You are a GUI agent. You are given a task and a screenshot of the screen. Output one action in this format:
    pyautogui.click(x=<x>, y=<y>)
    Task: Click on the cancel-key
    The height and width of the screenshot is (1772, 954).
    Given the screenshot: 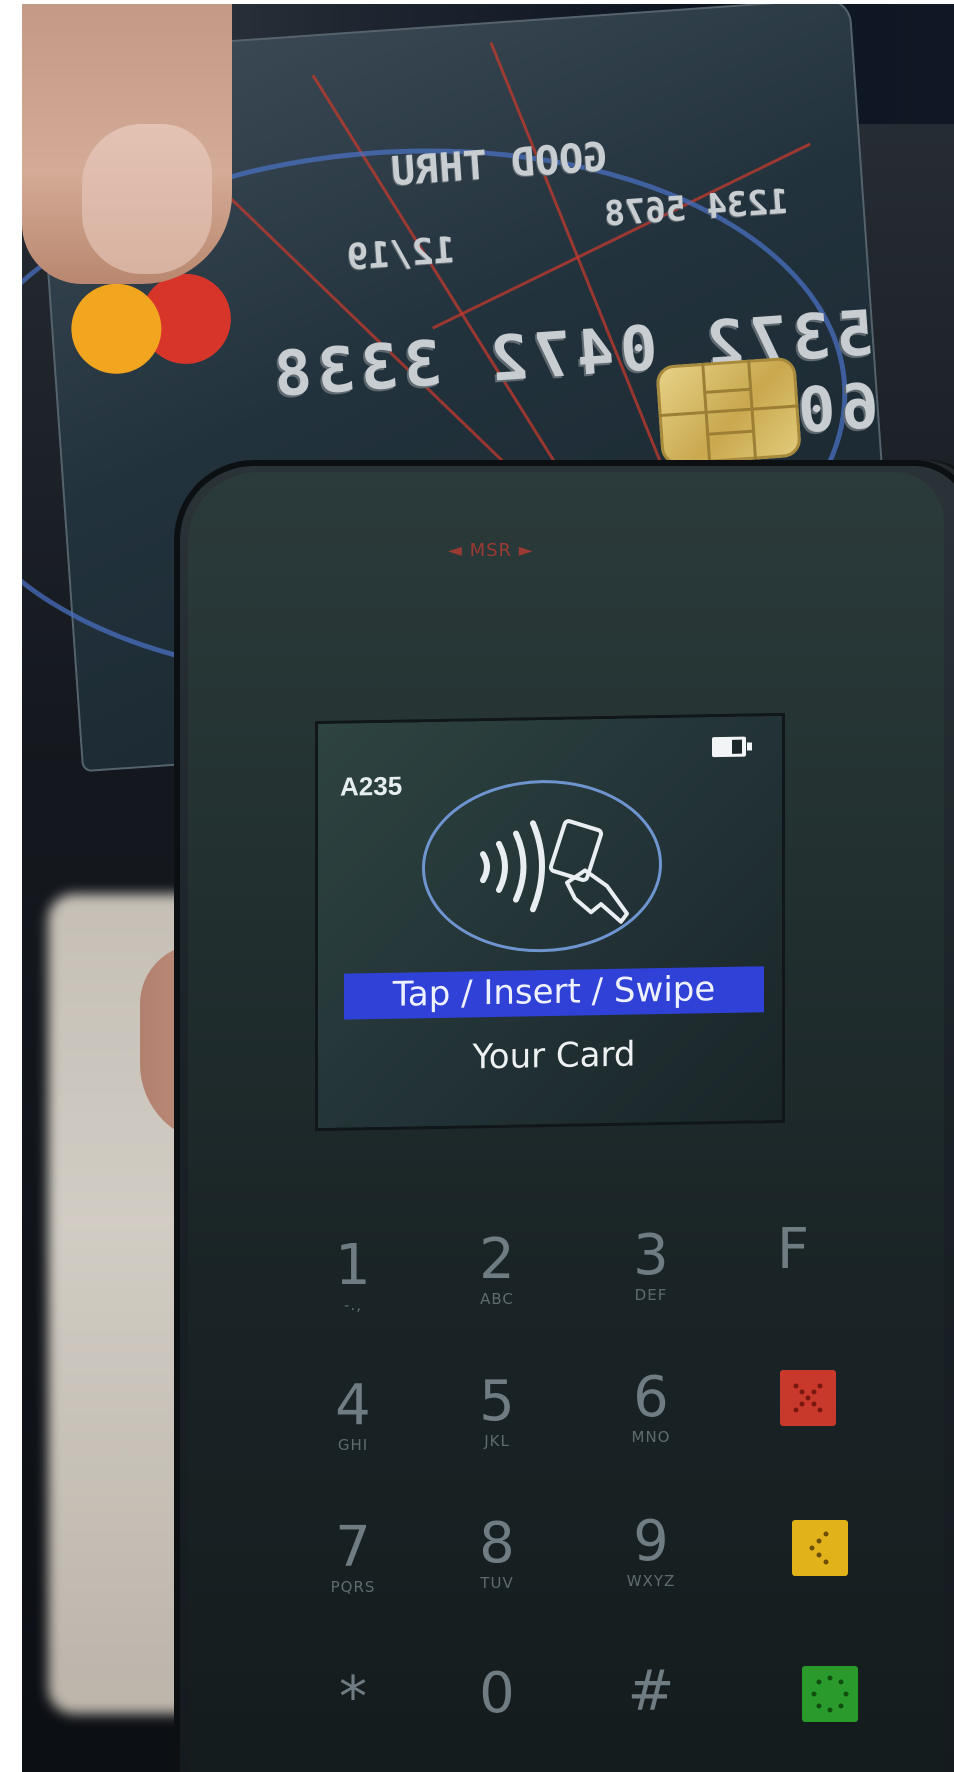 What is the action you would take?
    pyautogui.click(x=808, y=1398)
    